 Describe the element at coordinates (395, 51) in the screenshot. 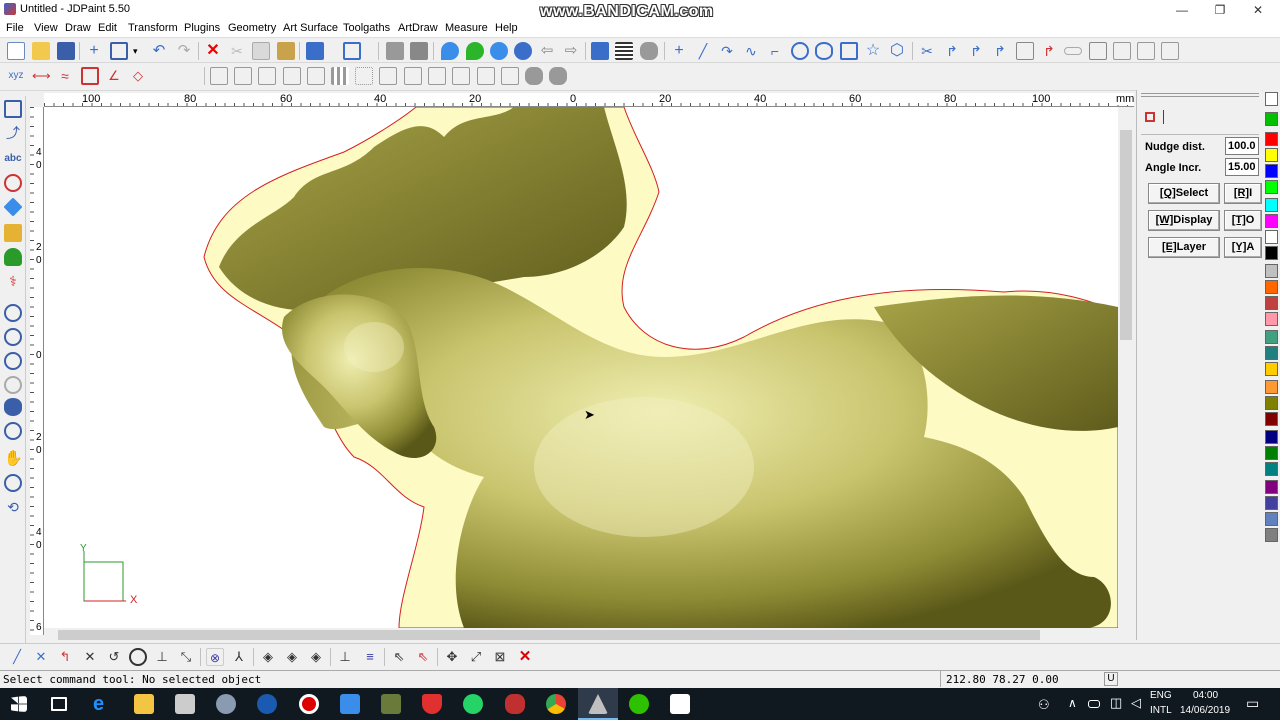

I see `lock-icon` at that location.